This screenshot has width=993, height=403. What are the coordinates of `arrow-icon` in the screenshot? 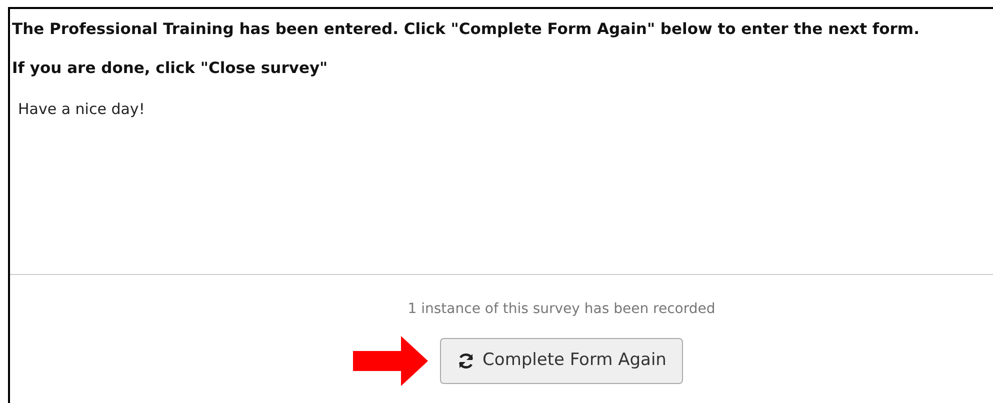 It's located at (390, 361).